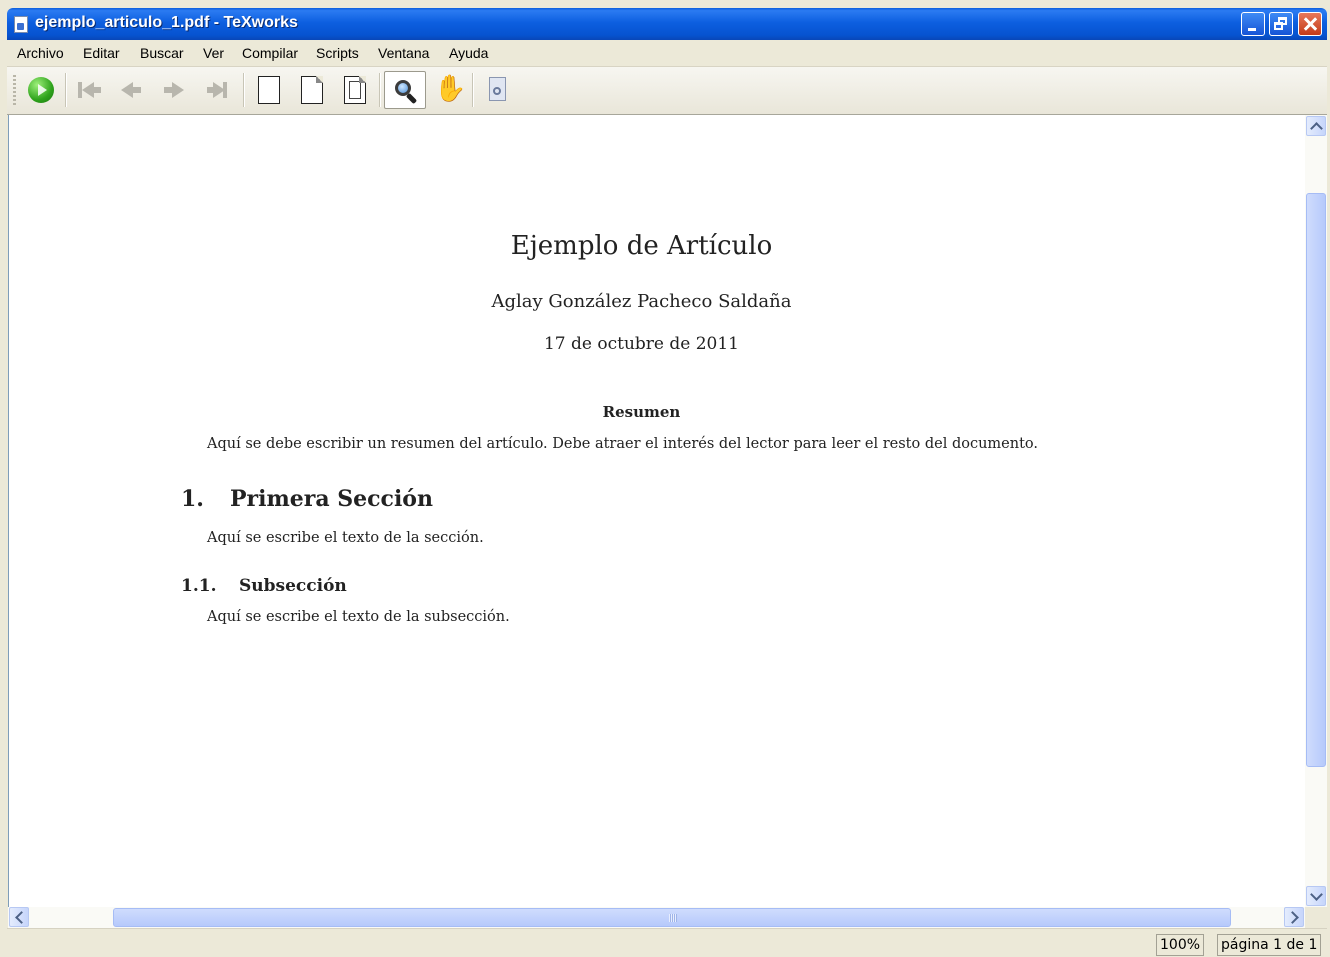 The image size is (1330, 957). I want to click on previous-page-button, so click(131, 90).